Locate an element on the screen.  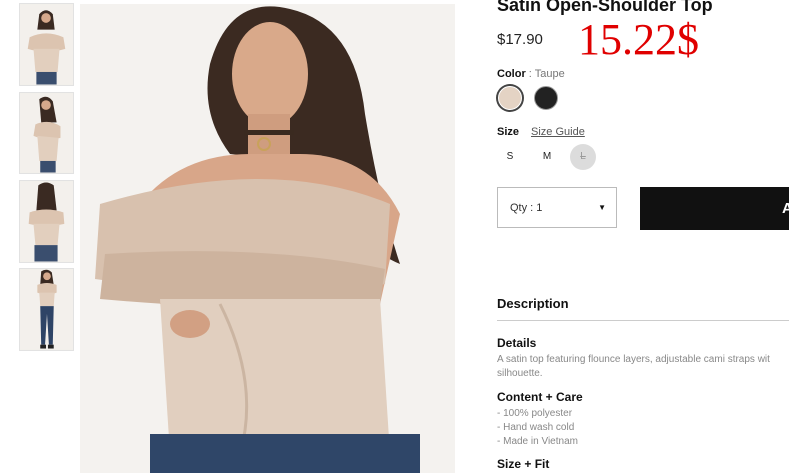
product-price: $17.90 is located at coordinates (520, 39).